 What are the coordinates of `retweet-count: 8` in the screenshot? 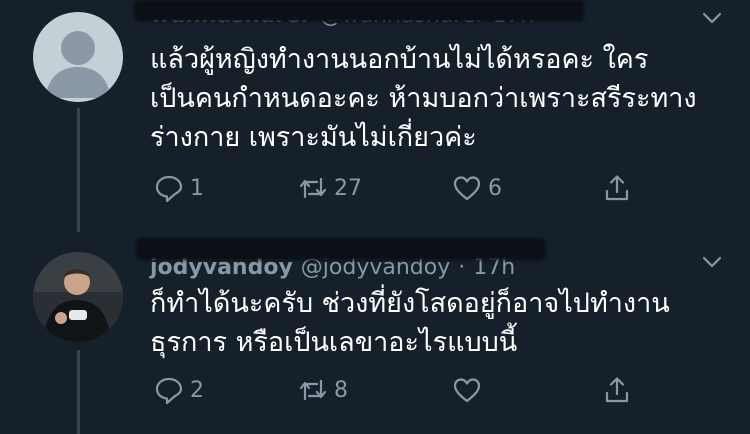 It's located at (341, 390).